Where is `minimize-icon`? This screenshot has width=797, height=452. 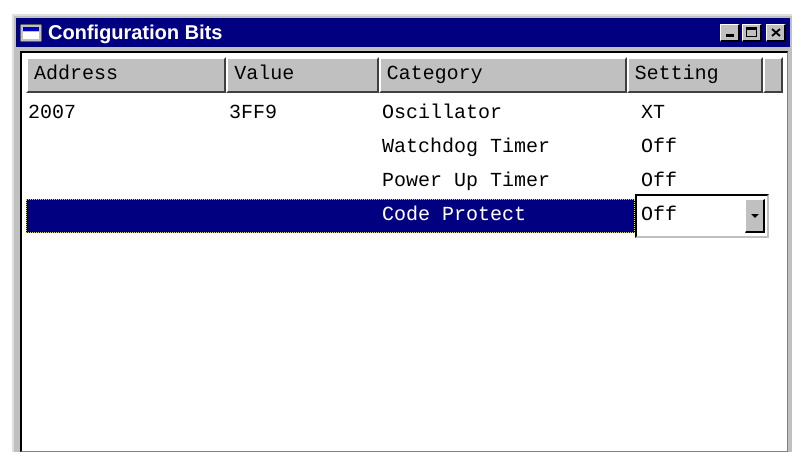
minimize-icon is located at coordinates (730, 35).